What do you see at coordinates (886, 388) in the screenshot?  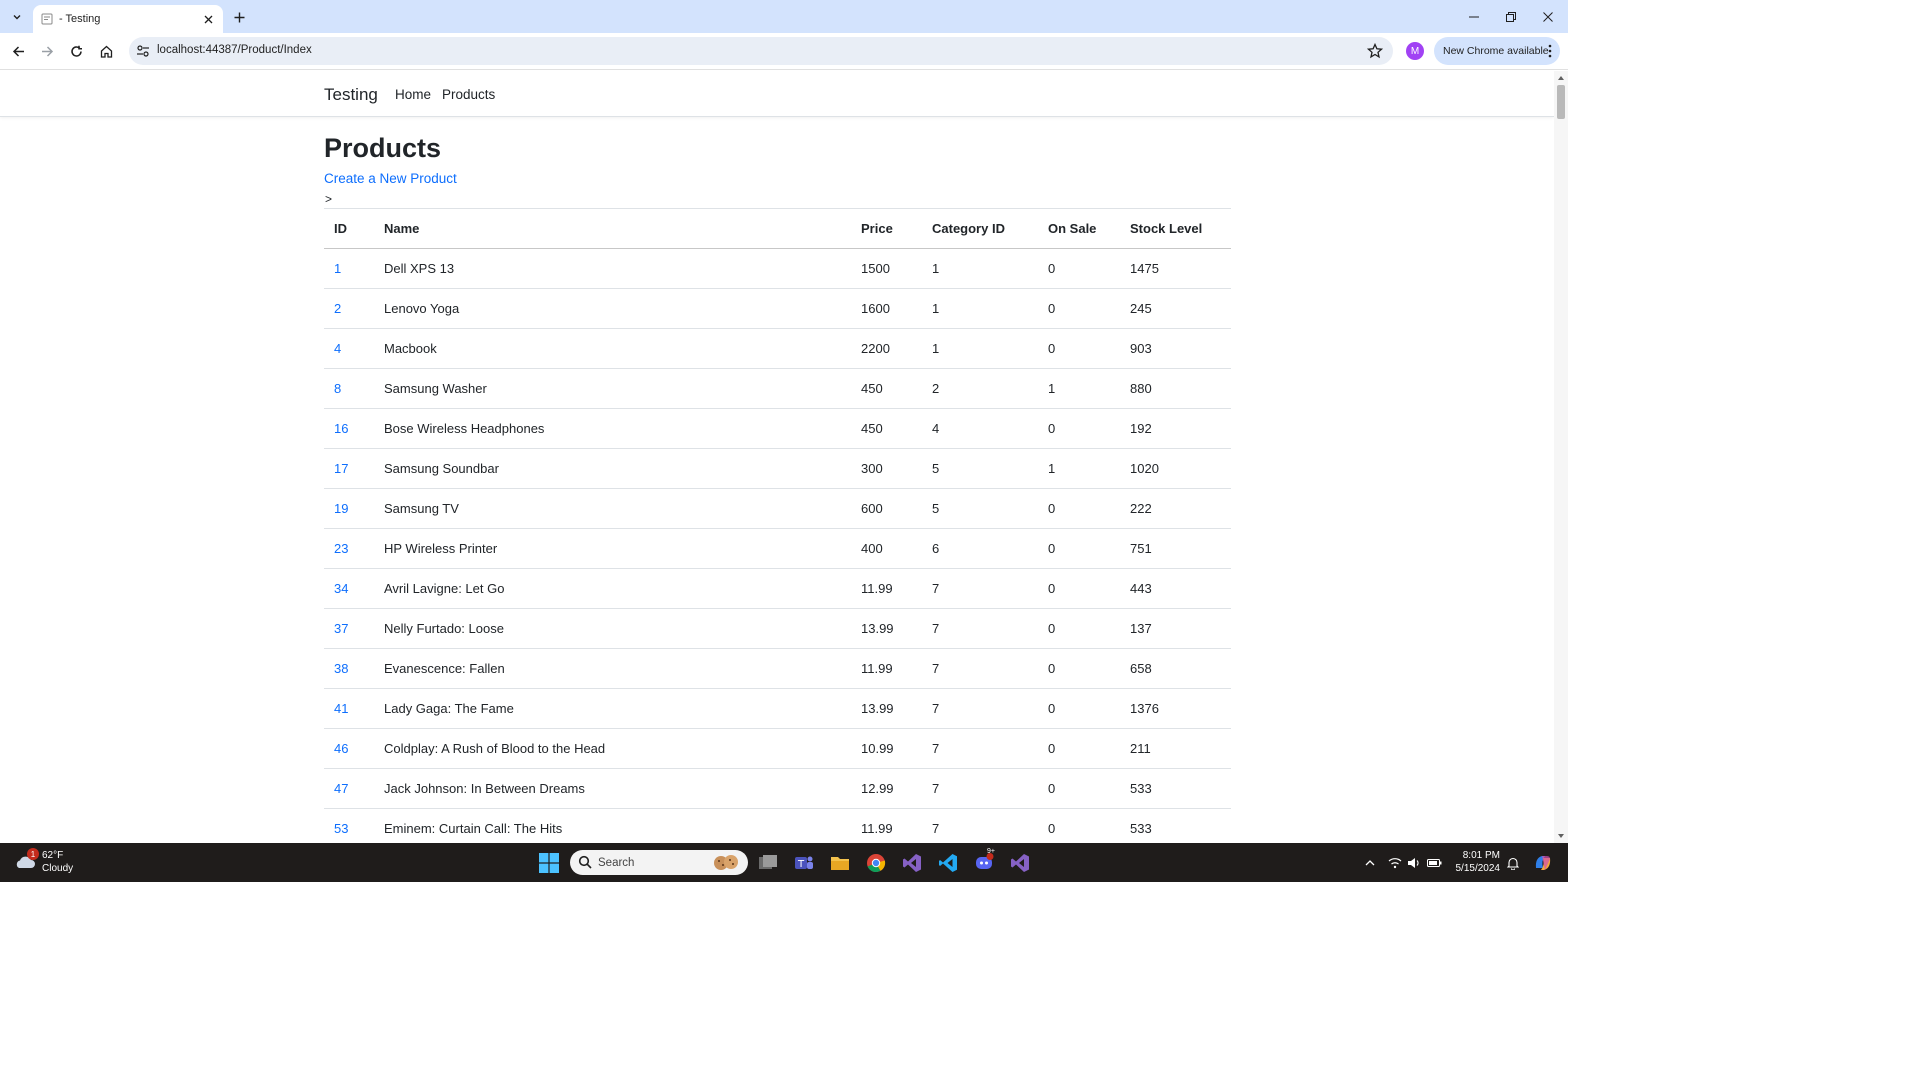 I see `cell-price: 450` at bounding box center [886, 388].